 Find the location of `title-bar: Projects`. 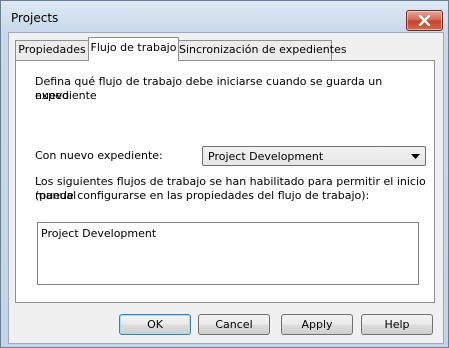

title-bar: Projects is located at coordinates (224, 16).